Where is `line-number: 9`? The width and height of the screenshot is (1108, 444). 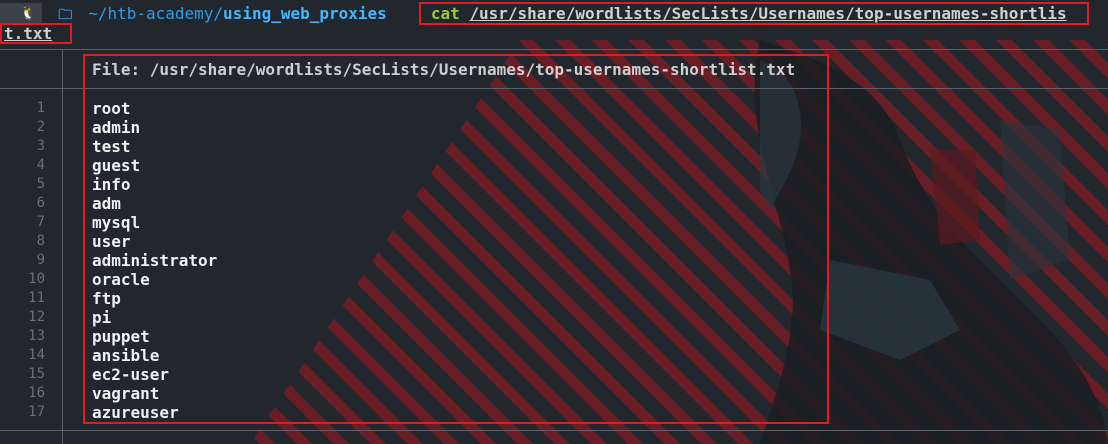 line-number: 9 is located at coordinates (40, 260).